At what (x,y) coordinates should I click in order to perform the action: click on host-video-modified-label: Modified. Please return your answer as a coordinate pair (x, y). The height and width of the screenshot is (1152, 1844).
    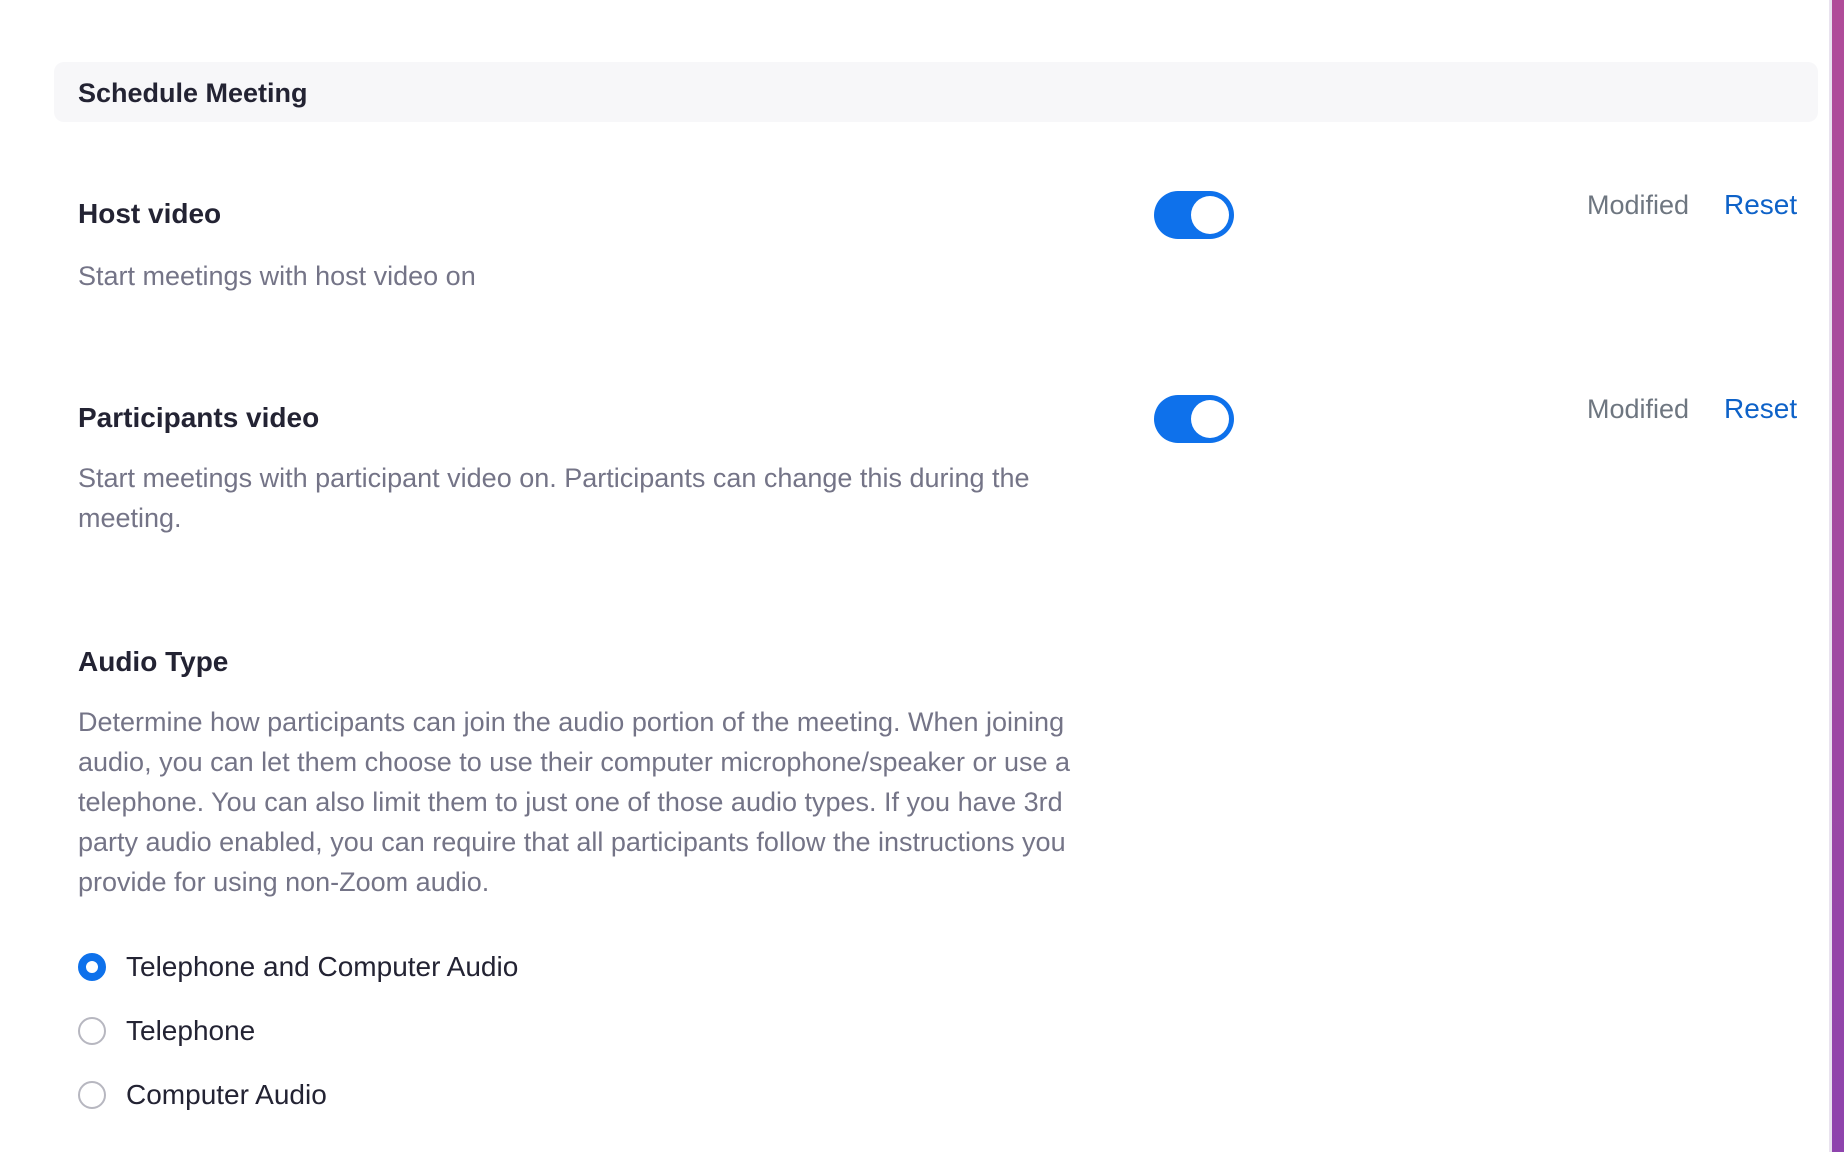
    Looking at the image, I should click on (1638, 205).